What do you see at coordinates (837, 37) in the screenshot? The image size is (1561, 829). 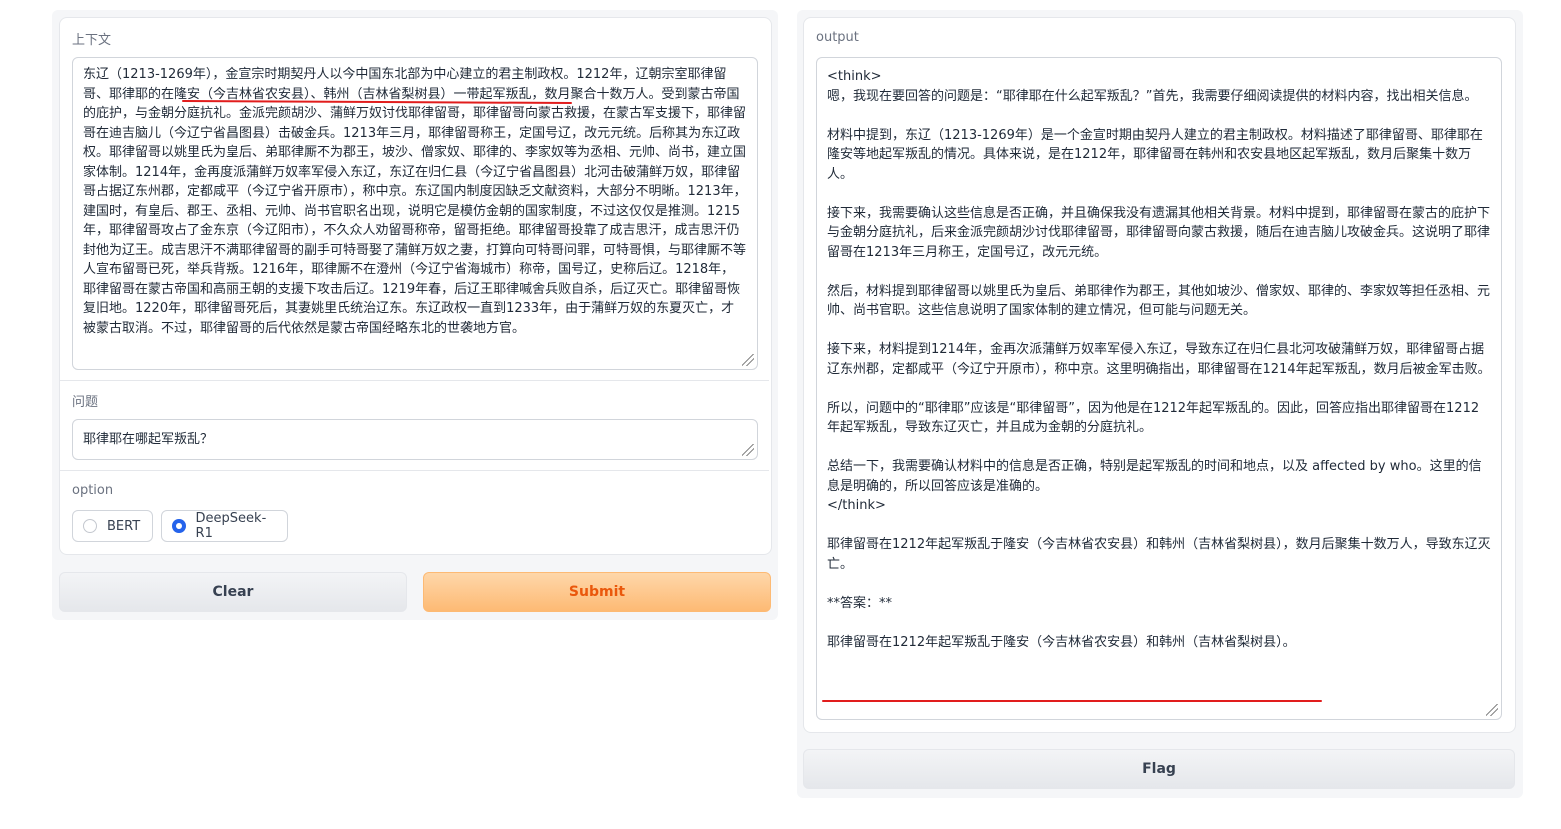 I see `output-label: output` at bounding box center [837, 37].